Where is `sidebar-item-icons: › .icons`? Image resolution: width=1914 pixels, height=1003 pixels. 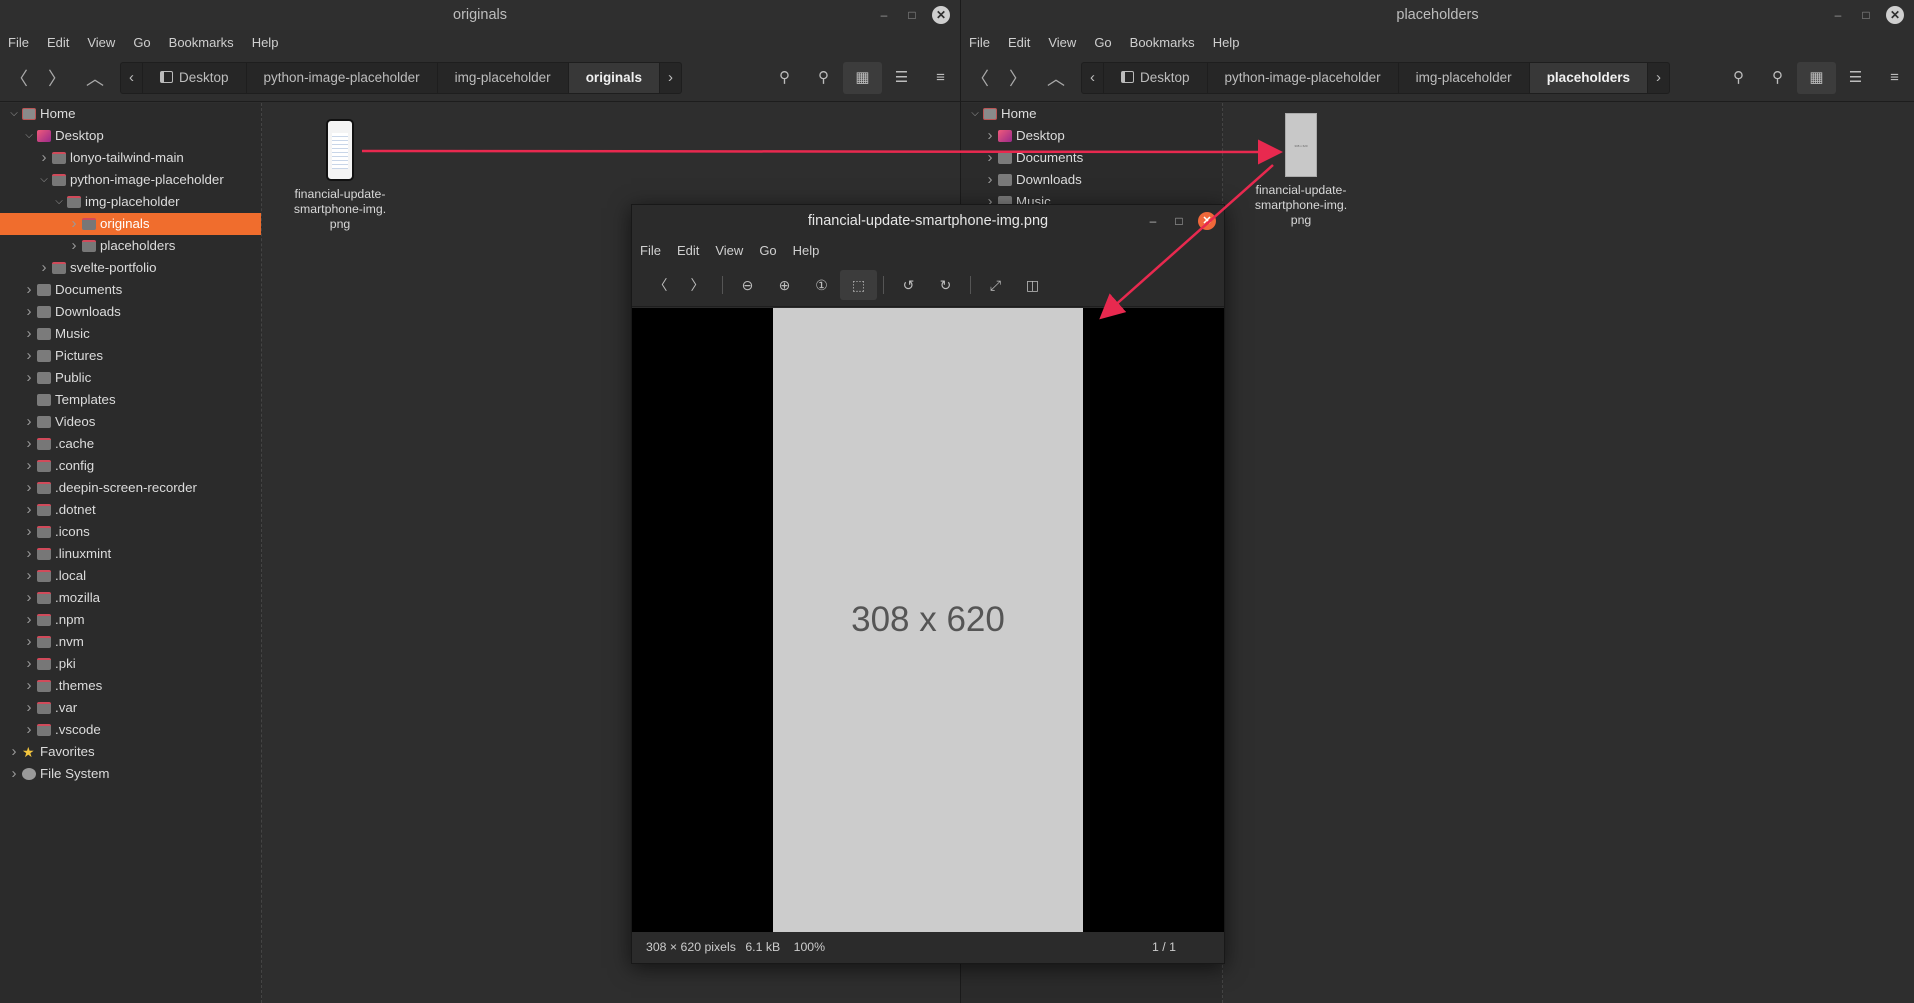 sidebar-item-icons: › .icons is located at coordinates (130, 532).